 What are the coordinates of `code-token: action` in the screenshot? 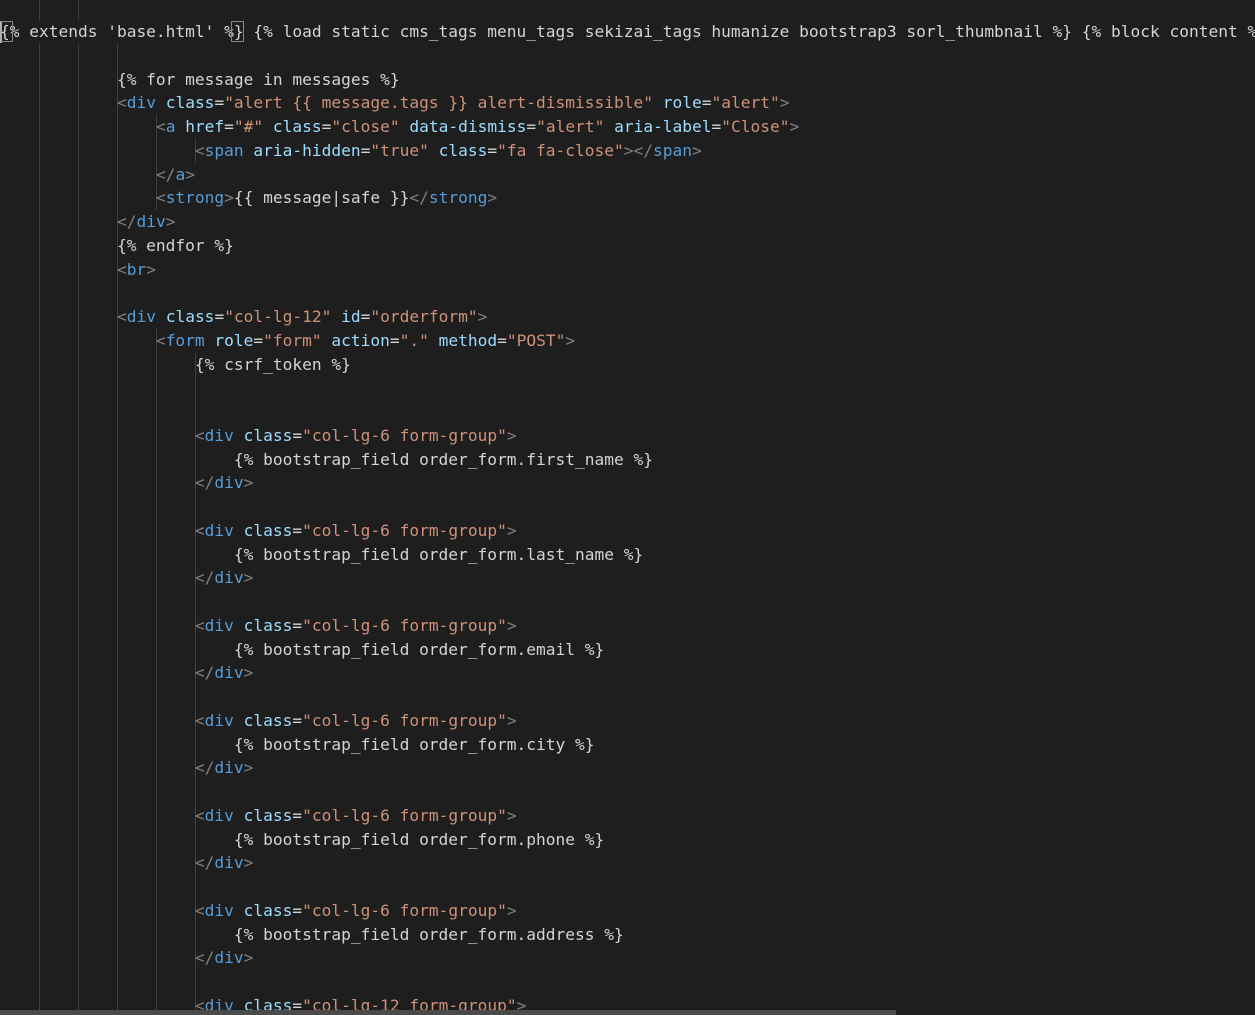 It's located at (360, 340).